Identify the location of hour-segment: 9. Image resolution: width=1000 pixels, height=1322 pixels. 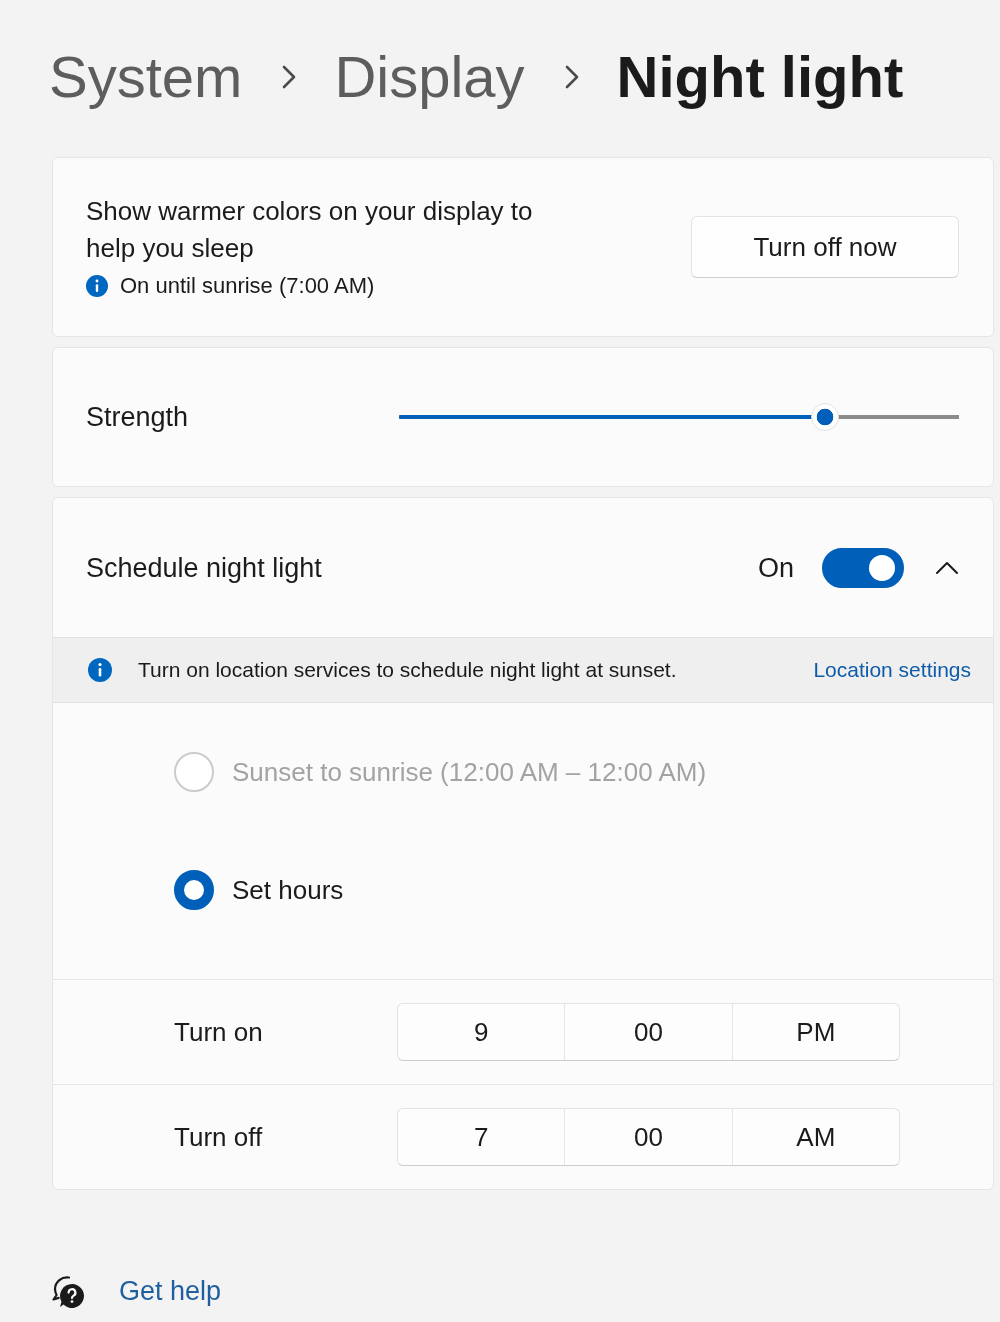
(481, 1032).